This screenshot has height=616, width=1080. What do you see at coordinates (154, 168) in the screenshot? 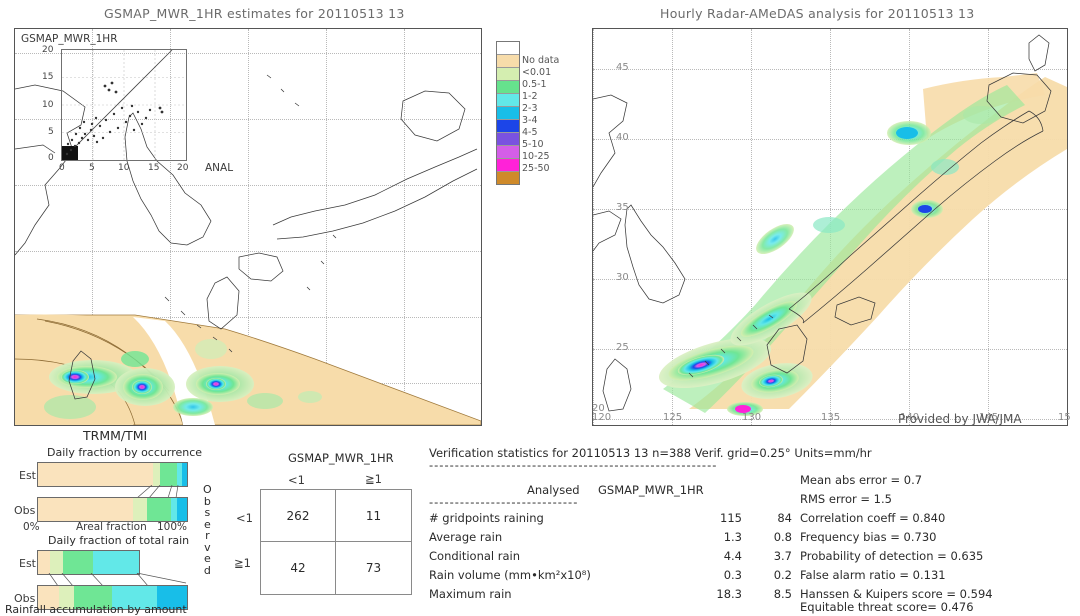
I see `scatter-xtick: 15` at bounding box center [154, 168].